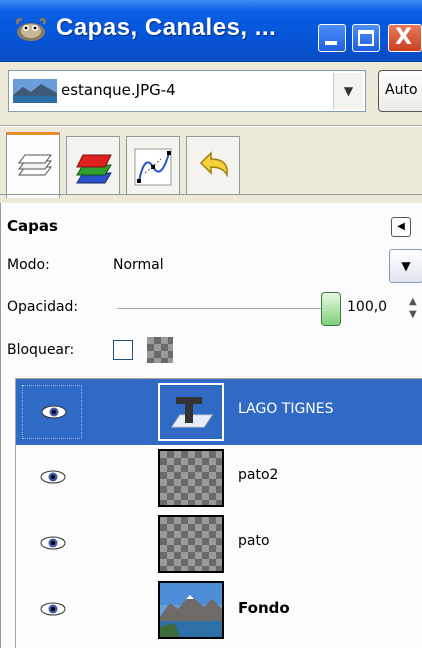  Describe the element at coordinates (413, 314) in the screenshot. I see `spin-down-icon: ▼` at that location.